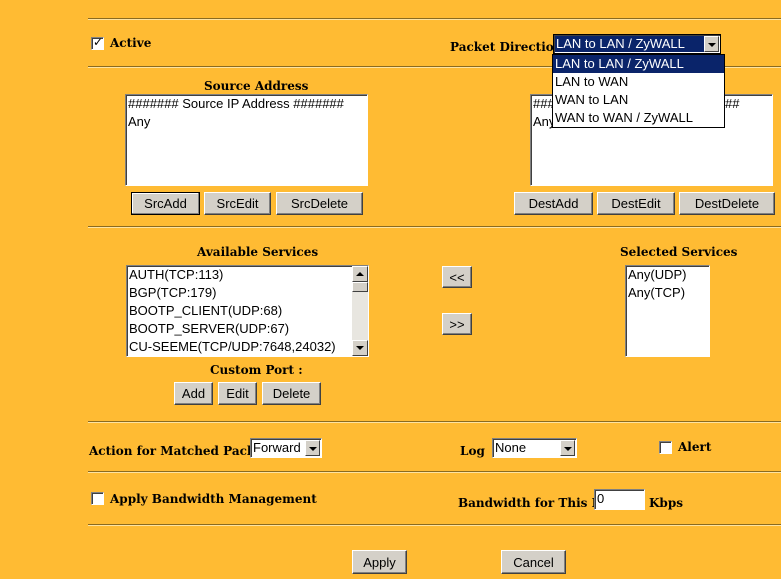  I want to click on dropdown-option: LAN to WAN, so click(638, 82).